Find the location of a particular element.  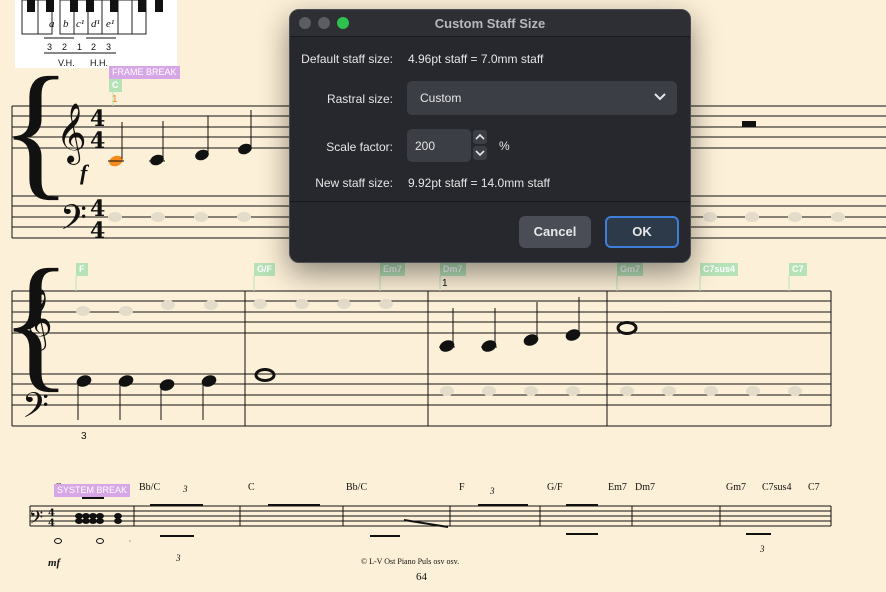

key-label: d¹ is located at coordinates (95, 24).